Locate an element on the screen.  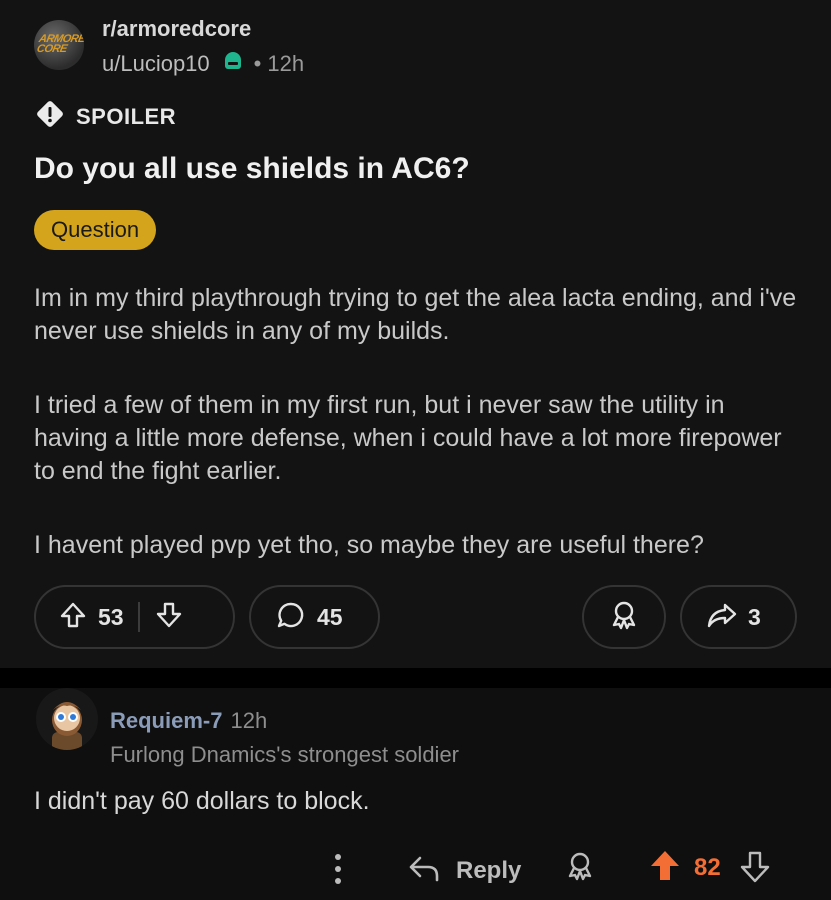
comment-actions: Reply 82 is located at coordinates (415, 868).